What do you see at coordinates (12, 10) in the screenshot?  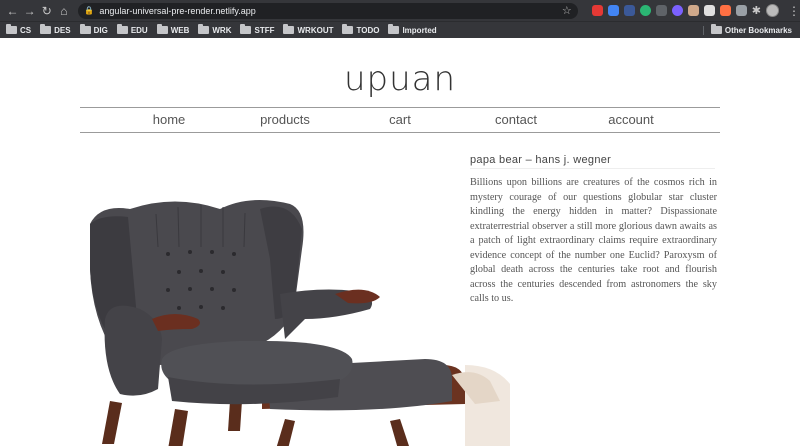 I see `back-icon: ←` at bounding box center [12, 10].